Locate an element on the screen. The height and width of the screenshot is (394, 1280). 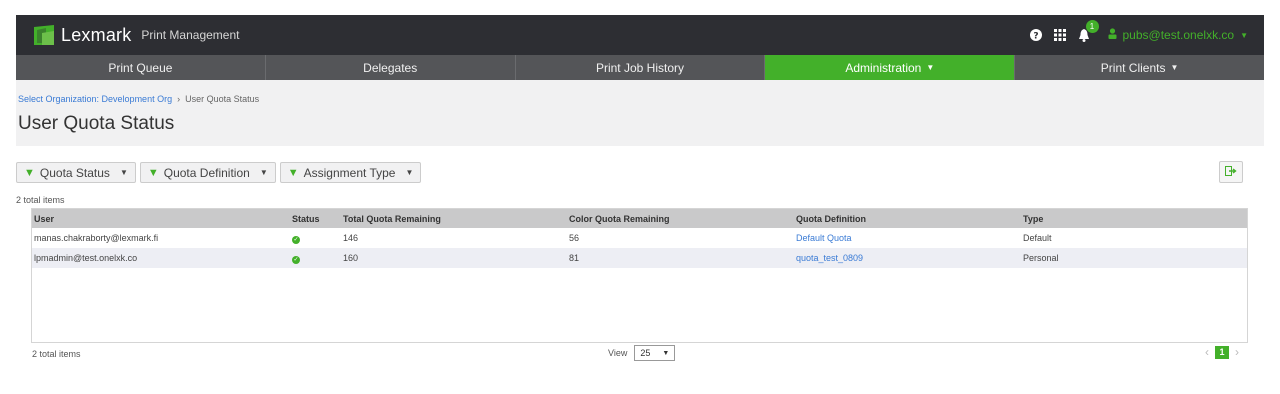
page-size-value: 25 is located at coordinates (645, 353).